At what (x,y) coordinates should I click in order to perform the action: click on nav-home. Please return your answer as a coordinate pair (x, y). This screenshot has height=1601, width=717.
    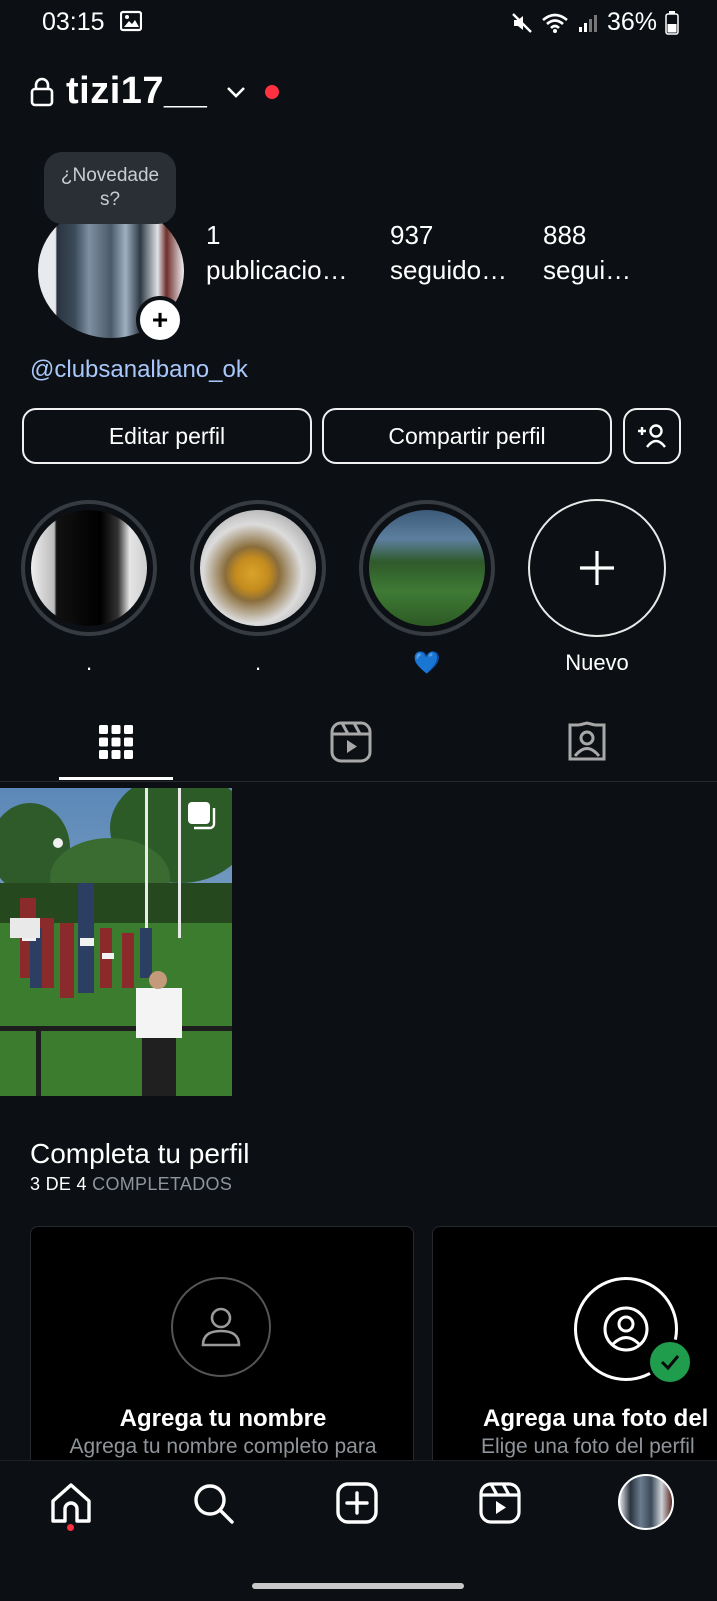
    Looking at the image, I should click on (71, 1503).